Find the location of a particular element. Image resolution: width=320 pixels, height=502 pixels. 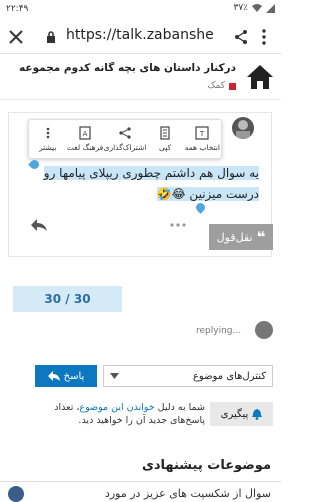

reply-arrow-icon is located at coordinates (39, 225).